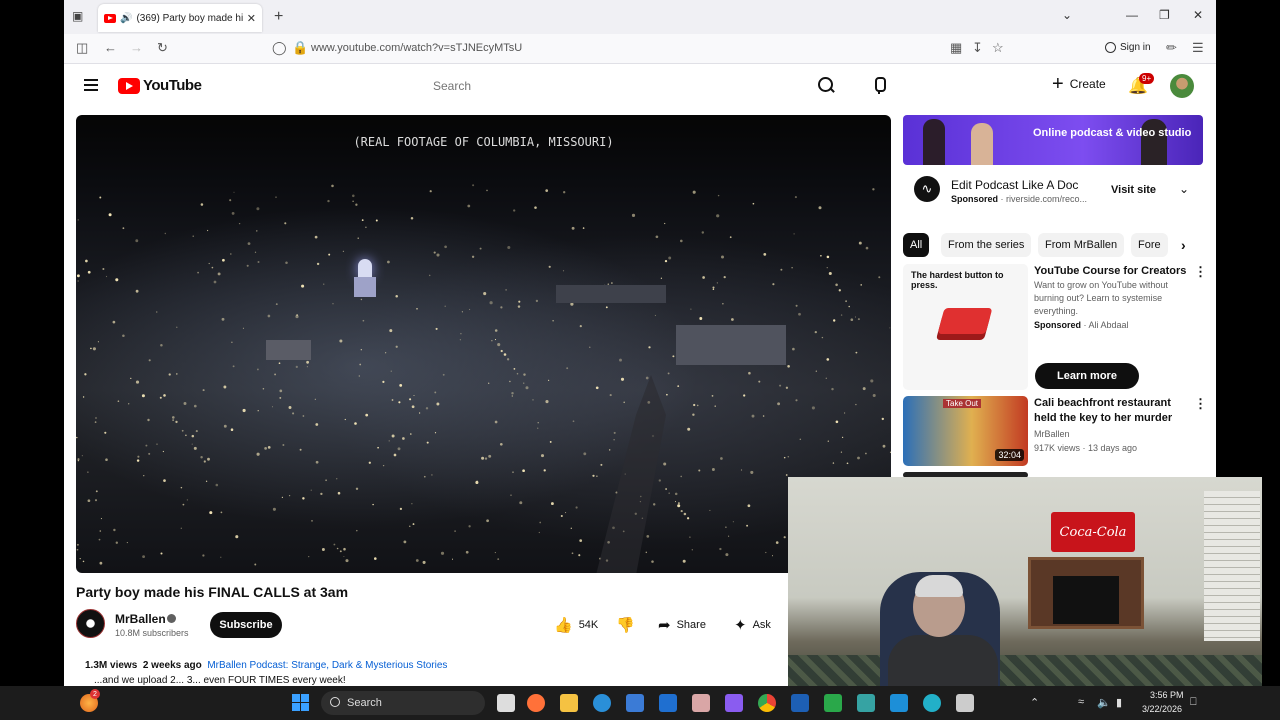 Image resolution: width=1280 pixels, height=720 pixels. Describe the element at coordinates (136, 47) in the screenshot. I see `forward-icon: →` at that location.